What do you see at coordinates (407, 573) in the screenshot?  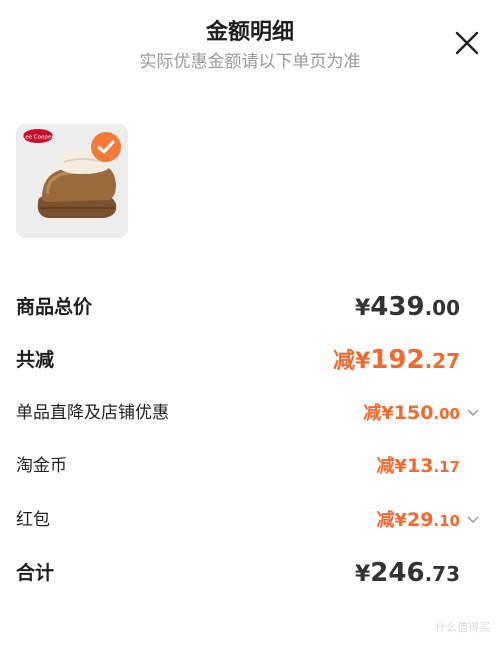 I see `sum-value: ¥246.73` at bounding box center [407, 573].